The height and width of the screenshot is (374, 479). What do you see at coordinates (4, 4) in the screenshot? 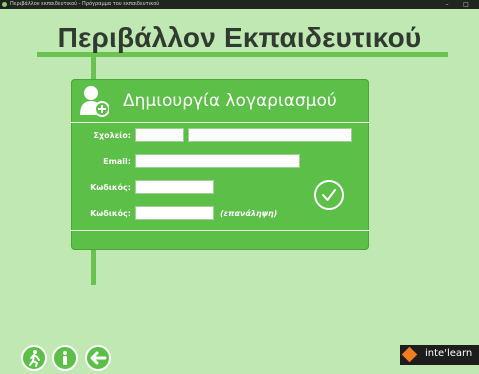
I see `app-icon` at bounding box center [4, 4].